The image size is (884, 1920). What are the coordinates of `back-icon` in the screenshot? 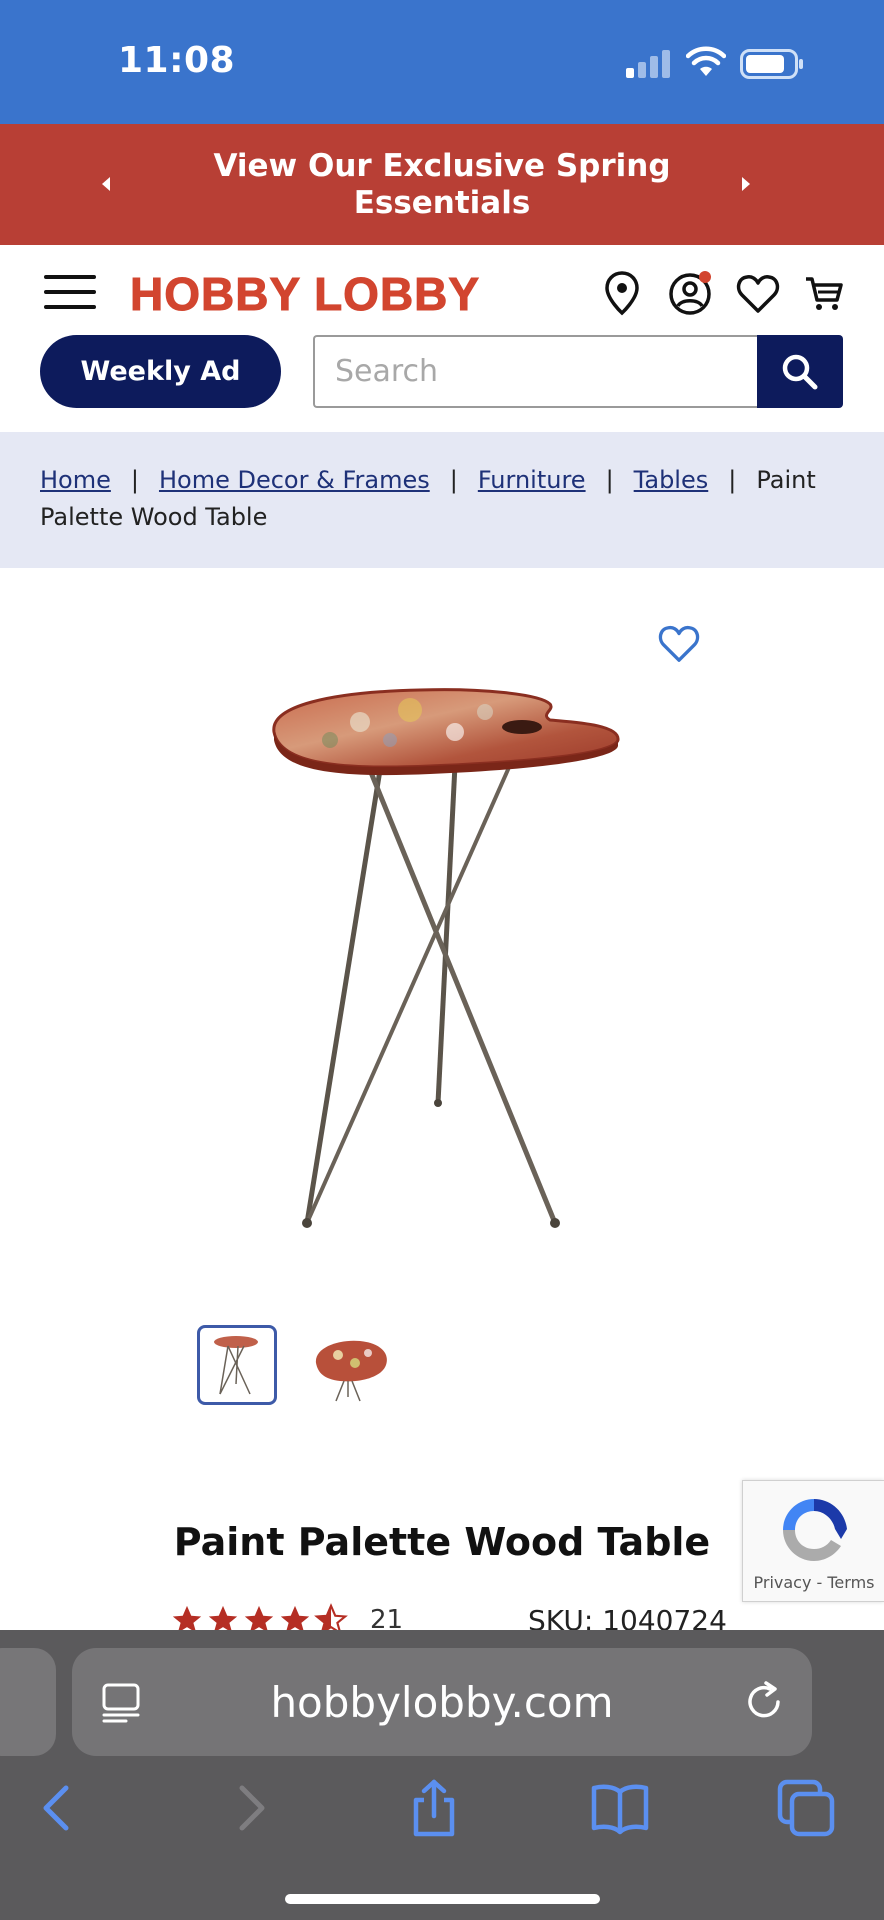 It's located at (58, 1808).